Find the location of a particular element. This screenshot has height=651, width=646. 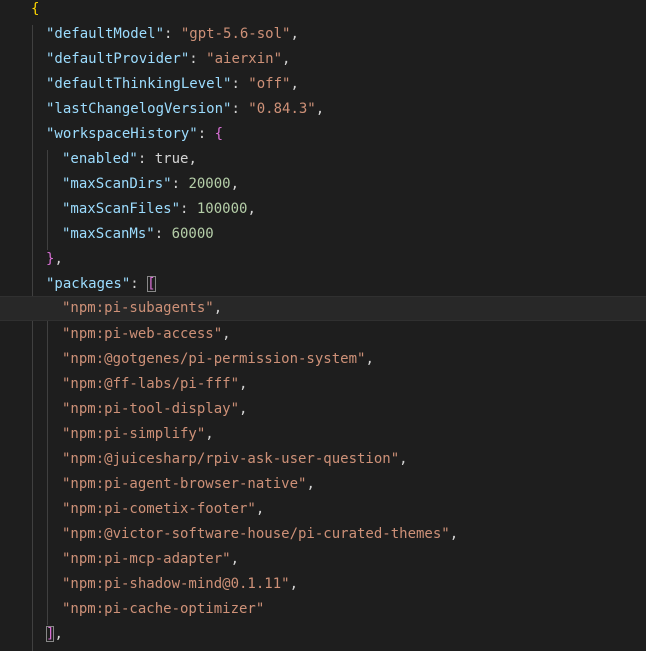

package-item: "npm:pi-cache-optimizer" is located at coordinates (163, 609).